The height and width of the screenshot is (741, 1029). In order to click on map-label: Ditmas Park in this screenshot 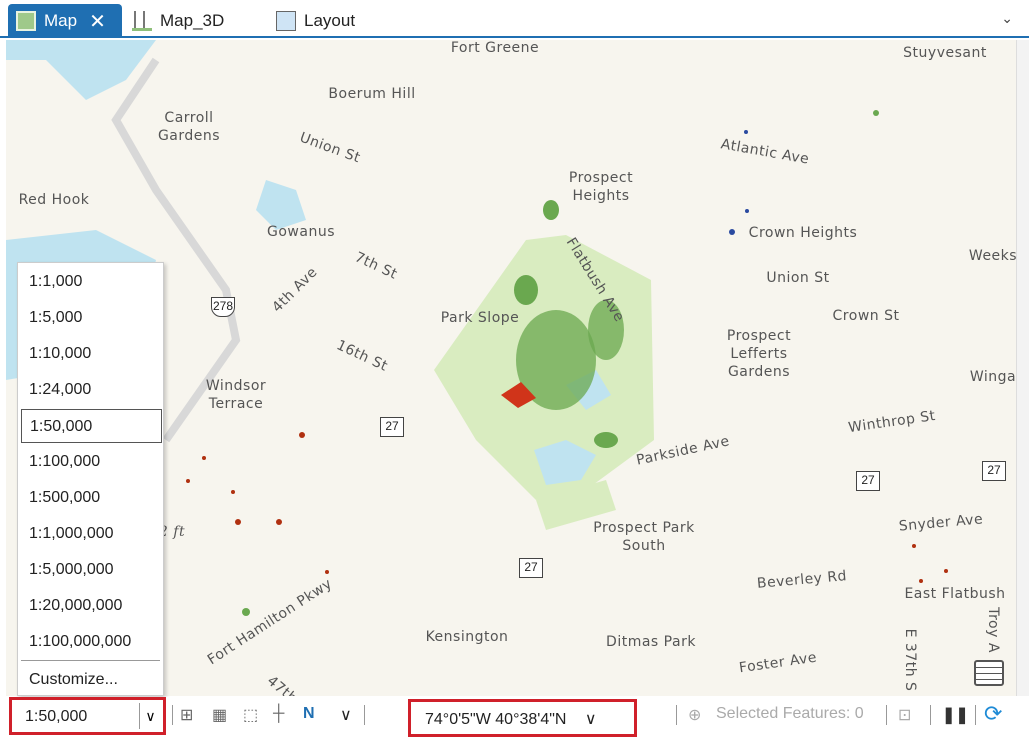, I will do `click(651, 642)`.